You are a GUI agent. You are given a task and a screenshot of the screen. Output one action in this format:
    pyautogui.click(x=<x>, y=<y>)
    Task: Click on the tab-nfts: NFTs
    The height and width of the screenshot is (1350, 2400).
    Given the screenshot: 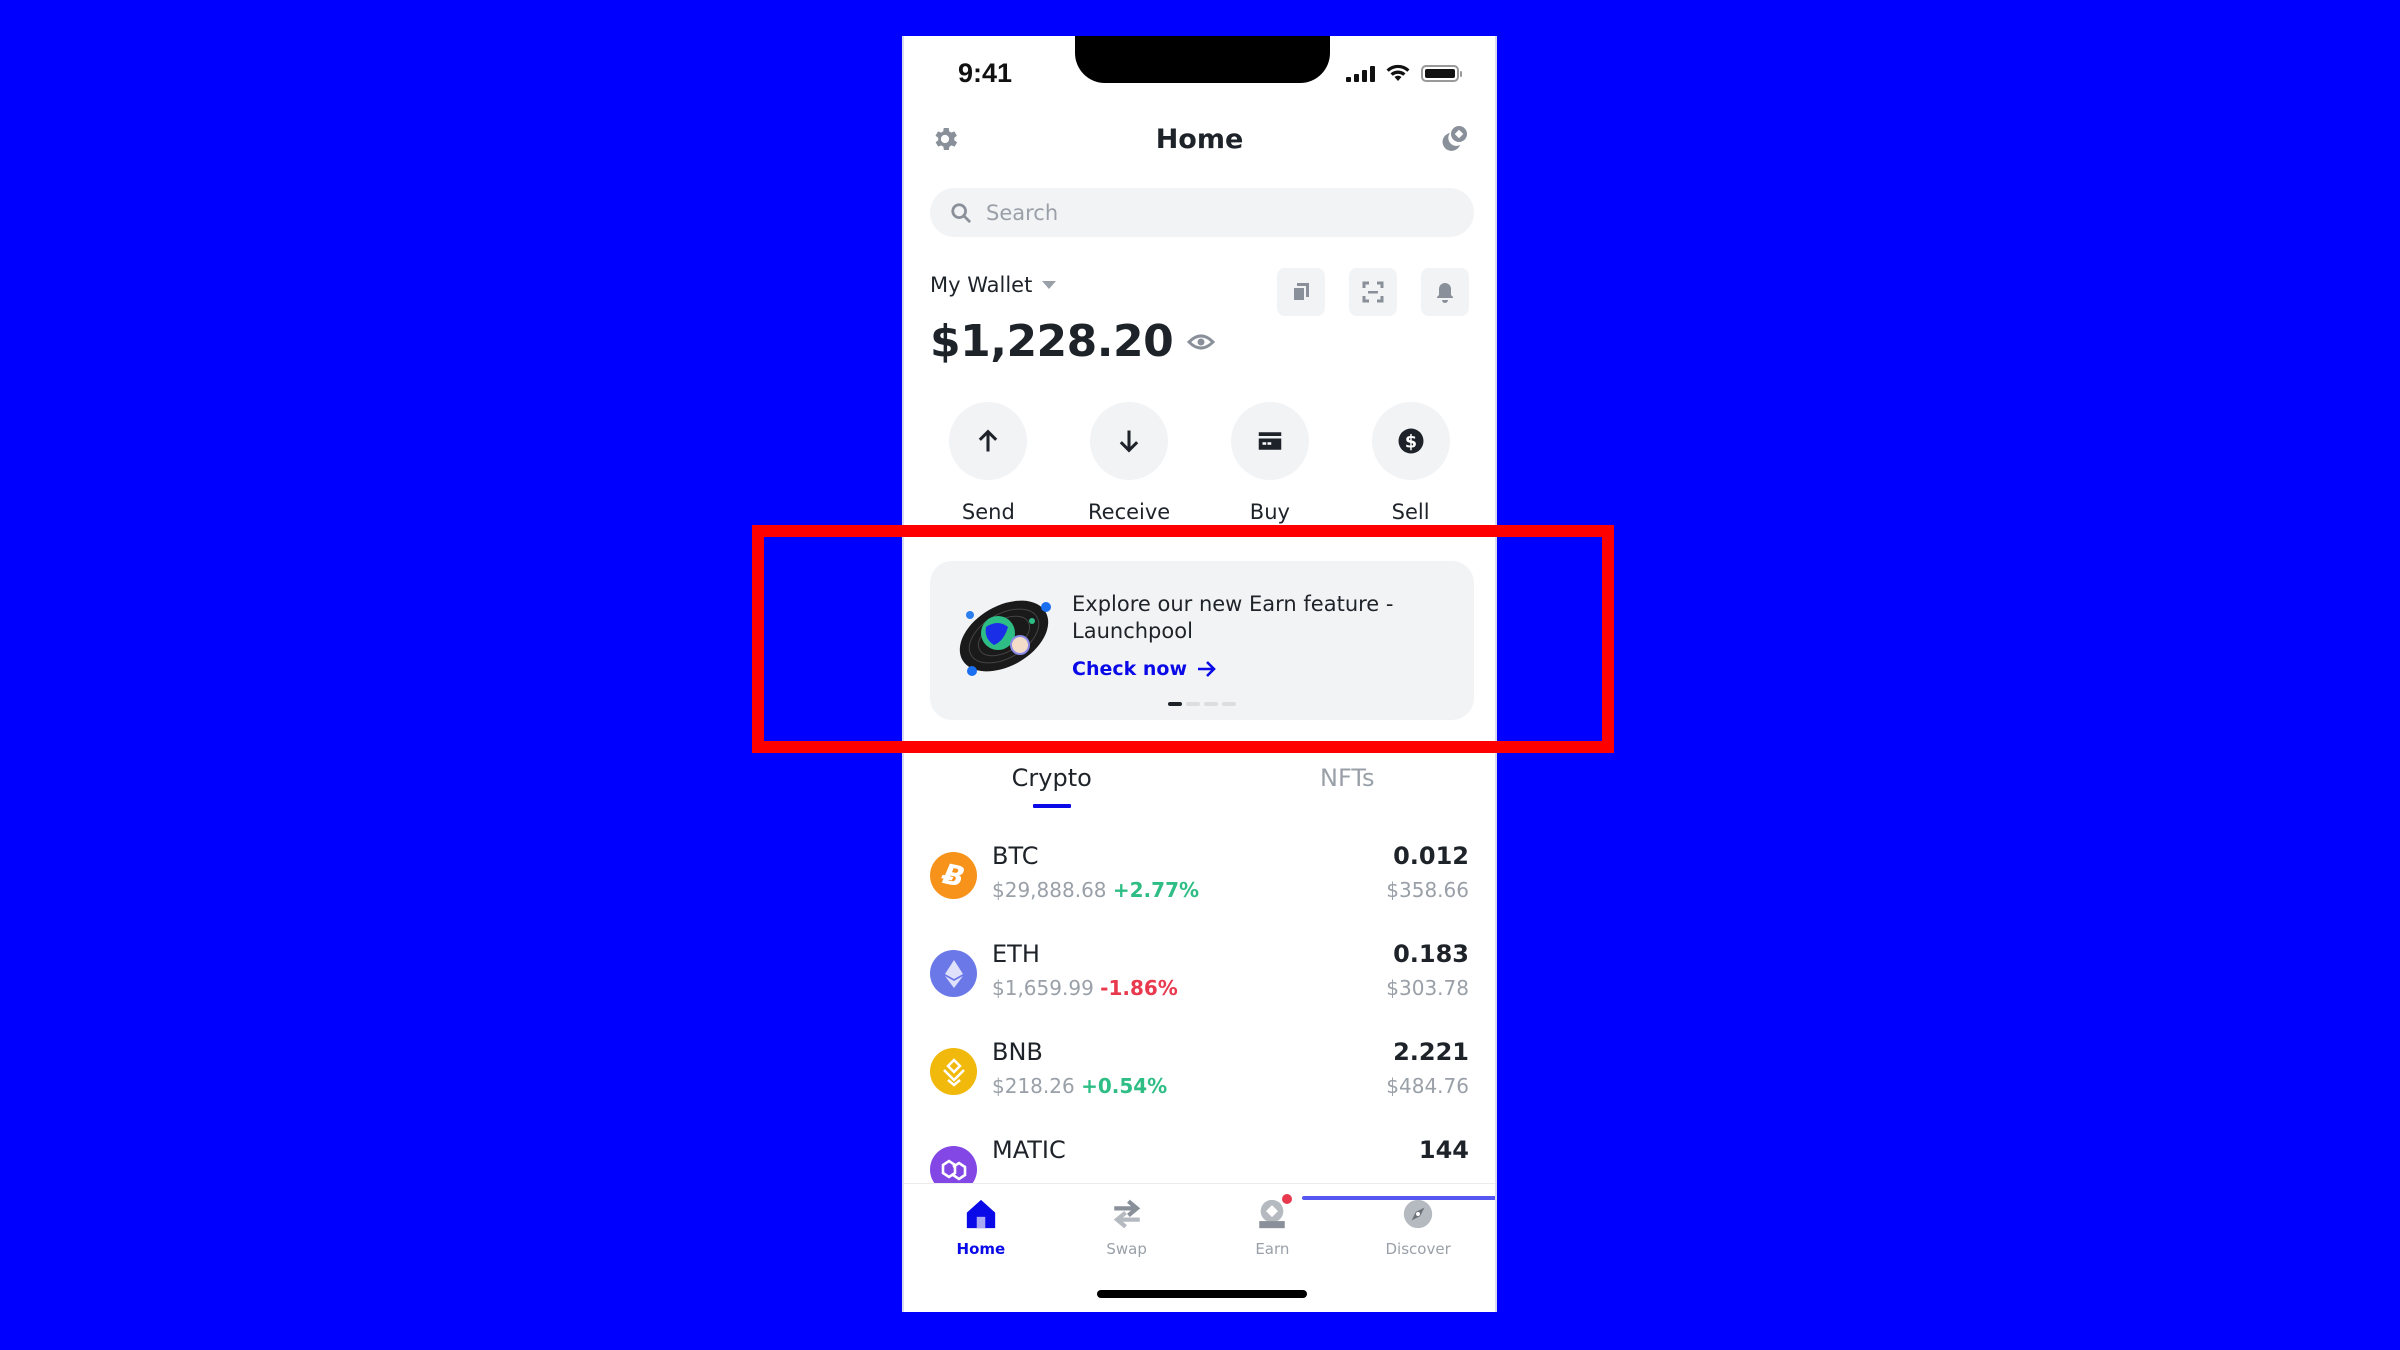 What is the action you would take?
    pyautogui.click(x=1348, y=782)
    